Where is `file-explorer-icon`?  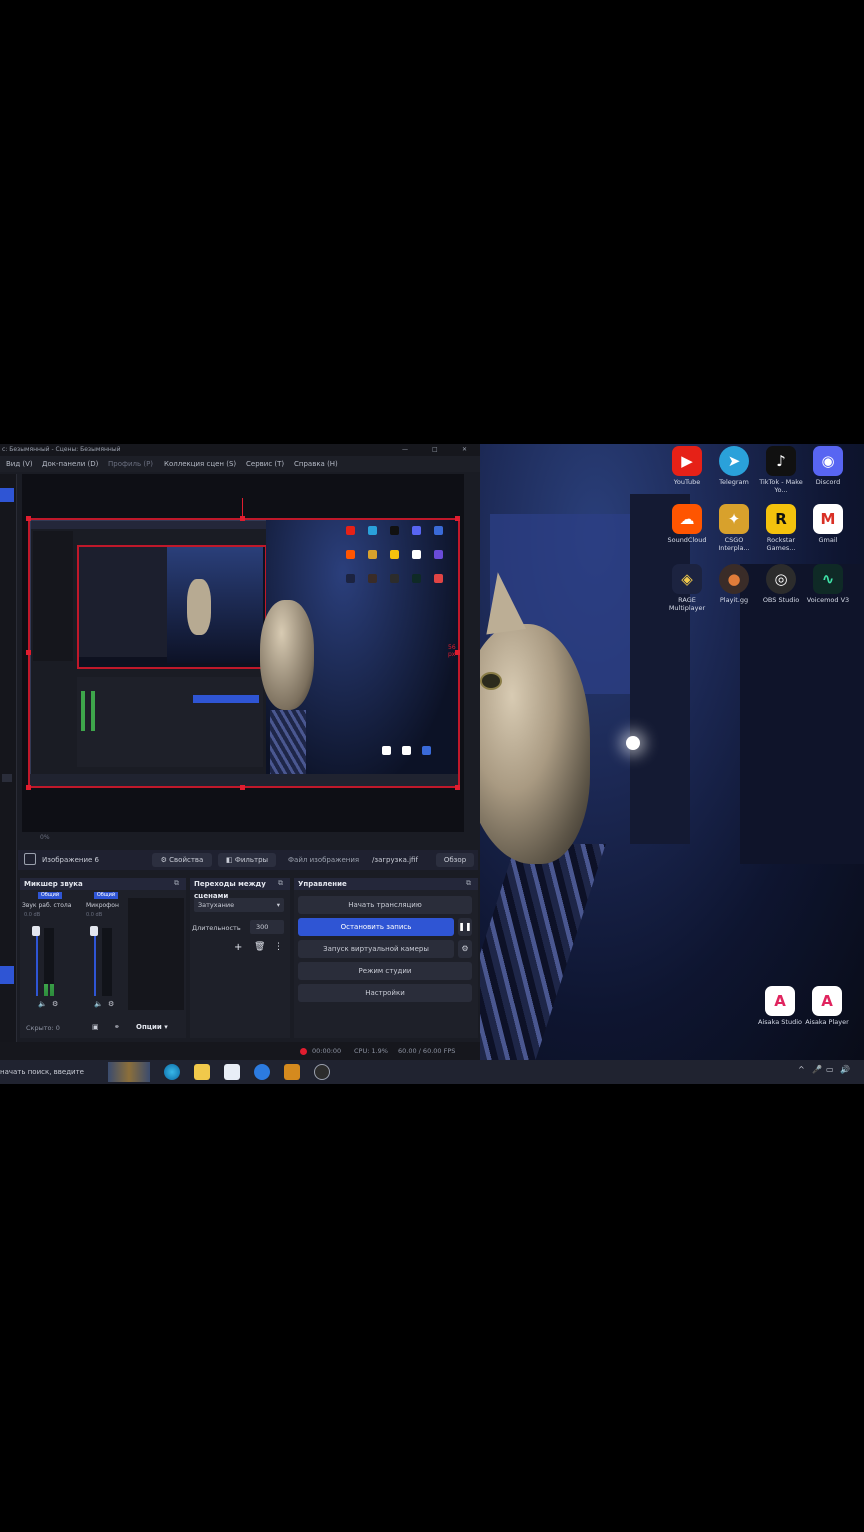 file-explorer-icon is located at coordinates (202, 1072).